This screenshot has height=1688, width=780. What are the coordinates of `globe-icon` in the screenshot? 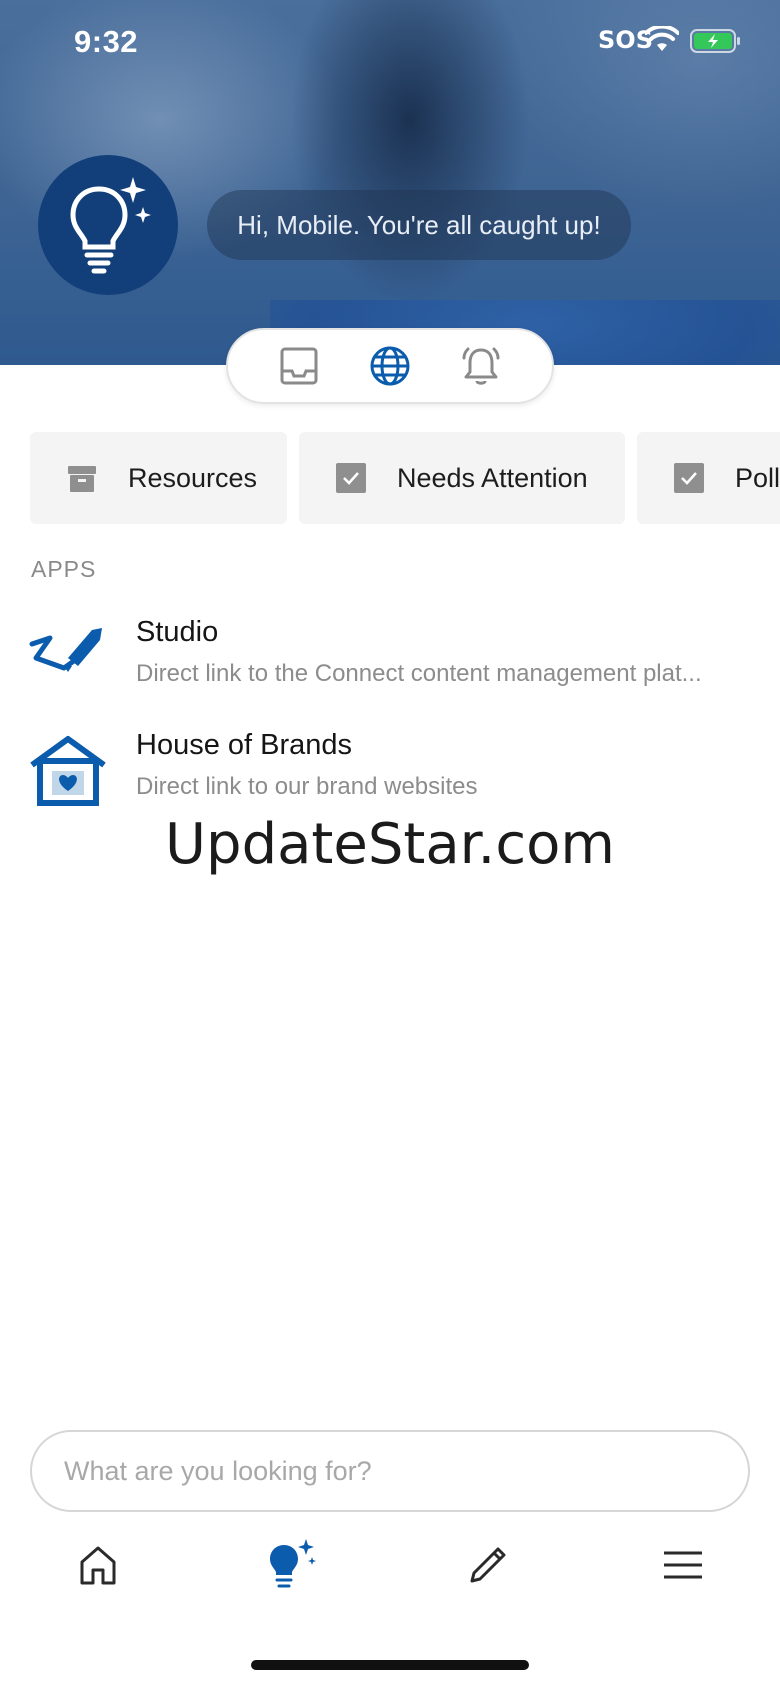 It's located at (390, 366).